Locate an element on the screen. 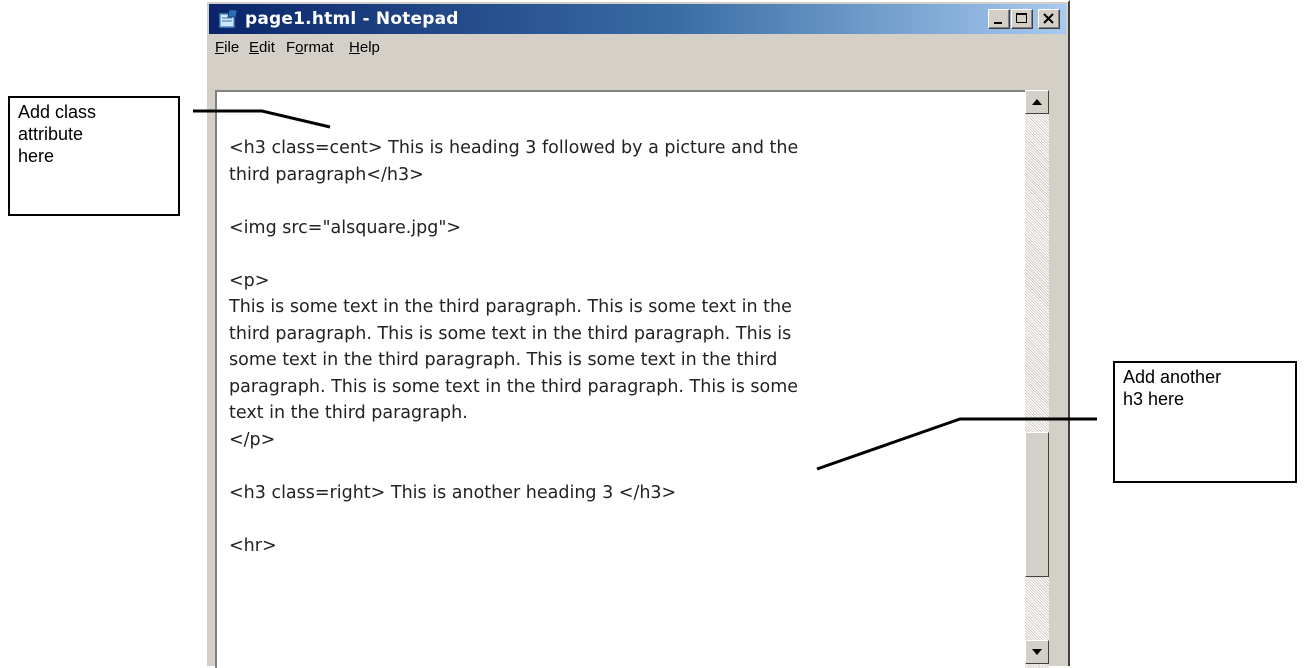 The width and height of the screenshot is (1313, 668). leader-line-left is located at coordinates (262, 119).